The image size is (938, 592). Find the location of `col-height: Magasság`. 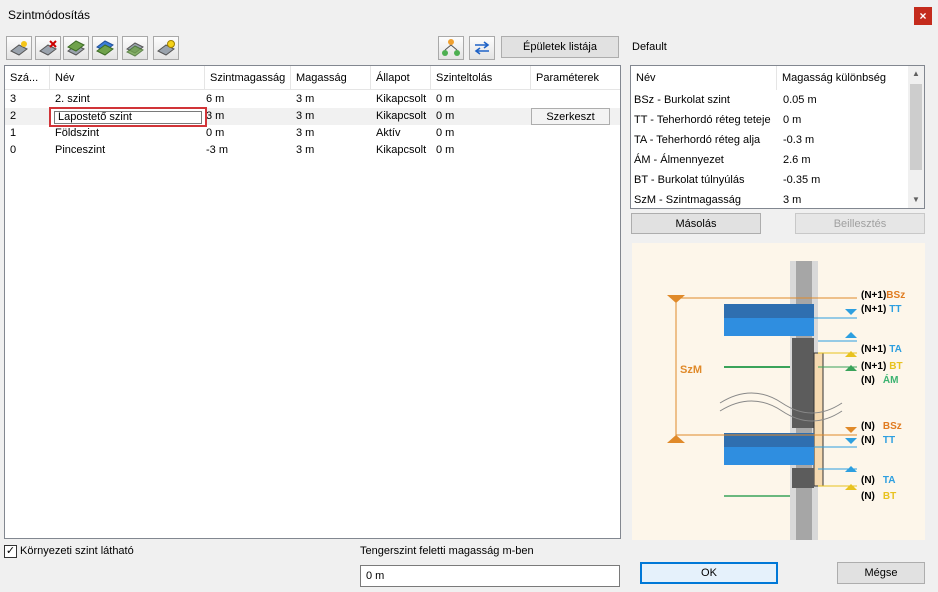

col-height: Magasság is located at coordinates (331, 78).